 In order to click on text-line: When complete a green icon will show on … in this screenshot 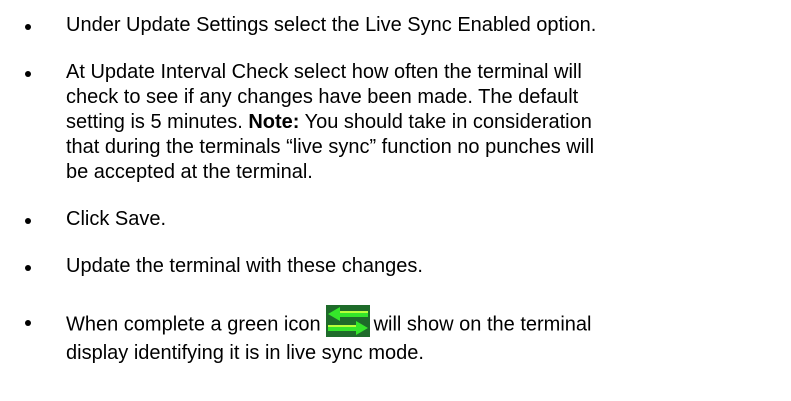, I will do `click(426, 323)`.